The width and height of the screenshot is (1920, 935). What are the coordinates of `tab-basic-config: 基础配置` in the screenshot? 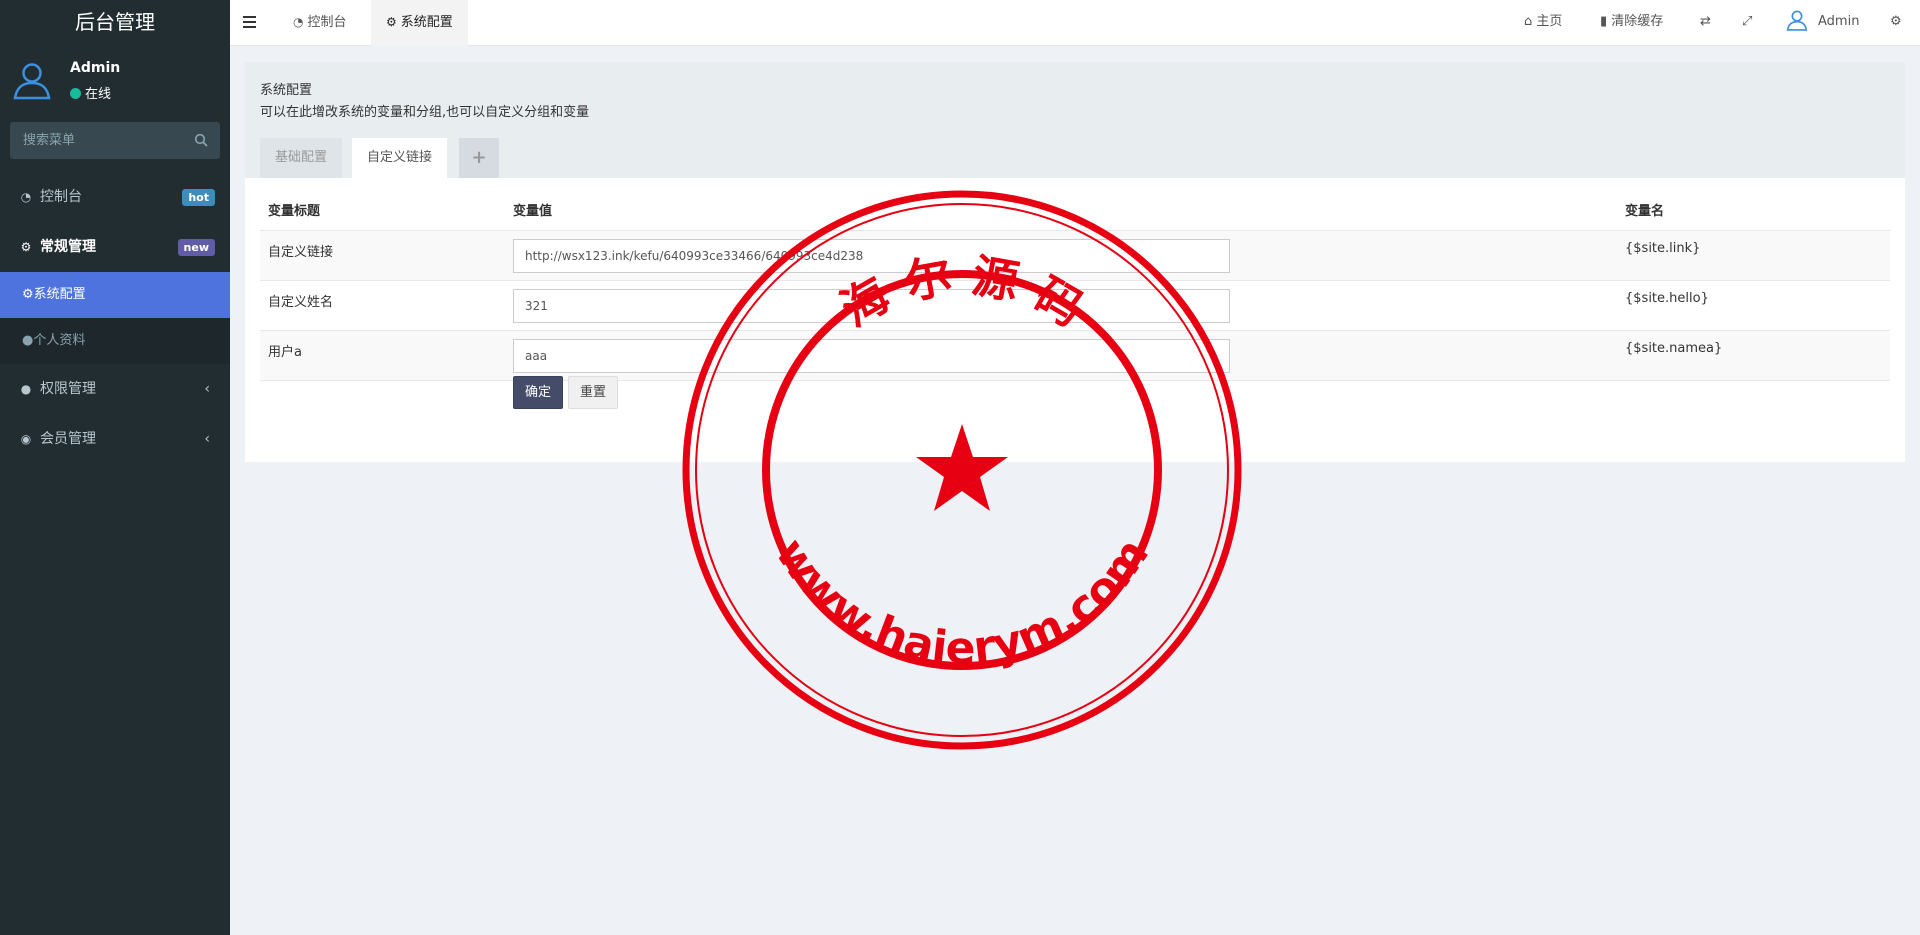 It's located at (301, 158).